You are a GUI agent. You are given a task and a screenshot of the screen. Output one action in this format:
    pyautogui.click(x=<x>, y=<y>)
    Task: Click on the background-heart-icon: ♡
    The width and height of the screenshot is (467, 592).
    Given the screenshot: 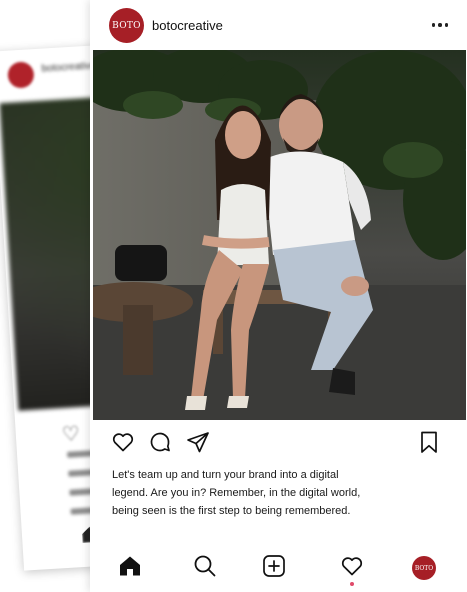 What is the action you would take?
    pyautogui.click(x=71, y=435)
    